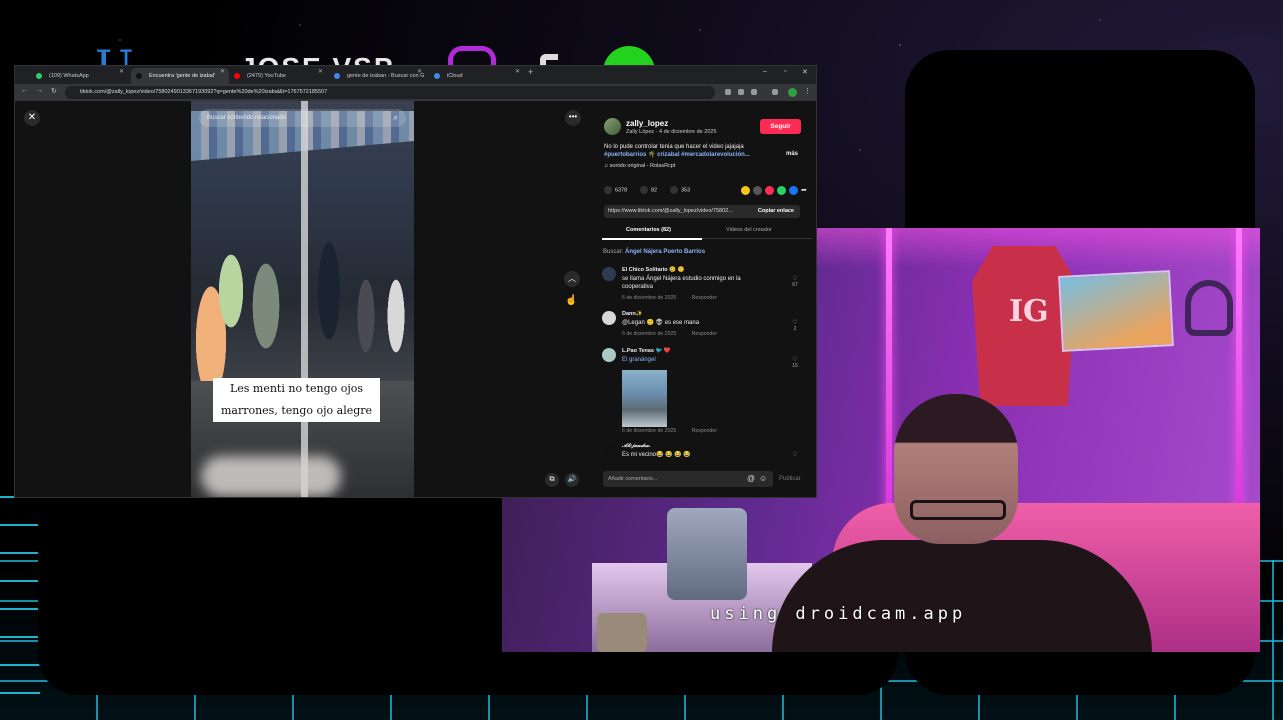 This screenshot has height=720, width=1283. I want to click on author-username: zally_lopez, so click(647, 123).